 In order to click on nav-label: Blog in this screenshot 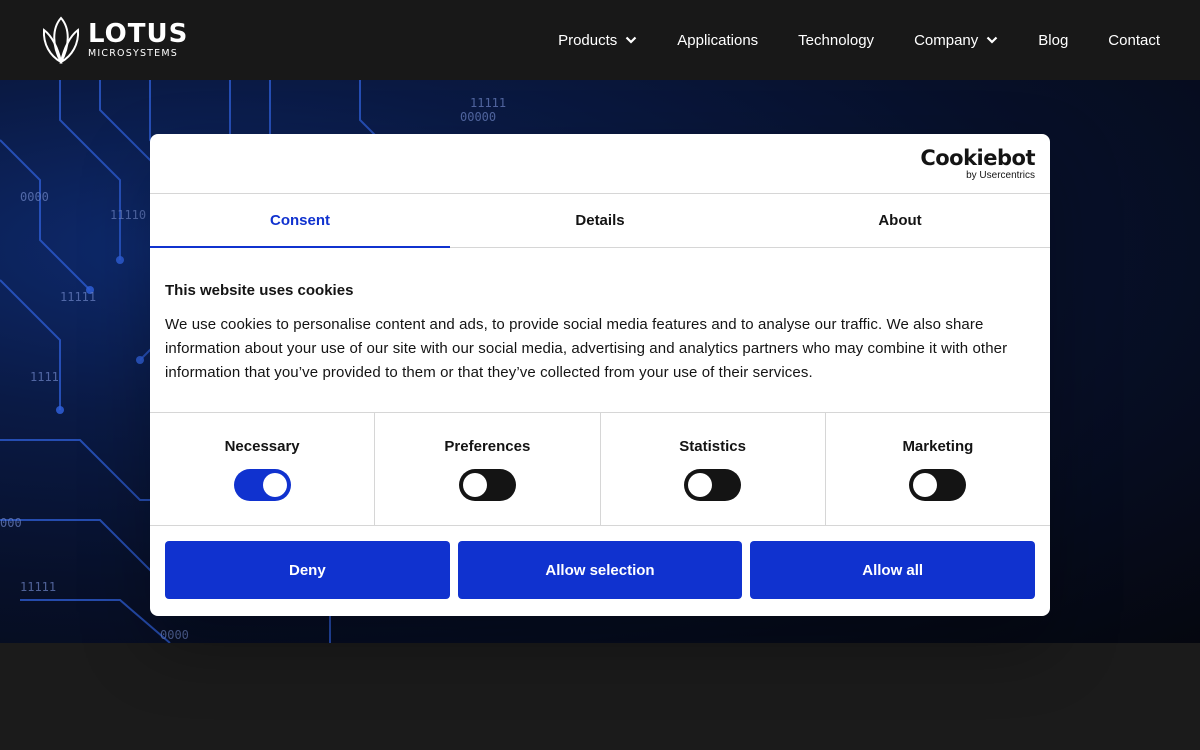, I will do `click(1053, 40)`.